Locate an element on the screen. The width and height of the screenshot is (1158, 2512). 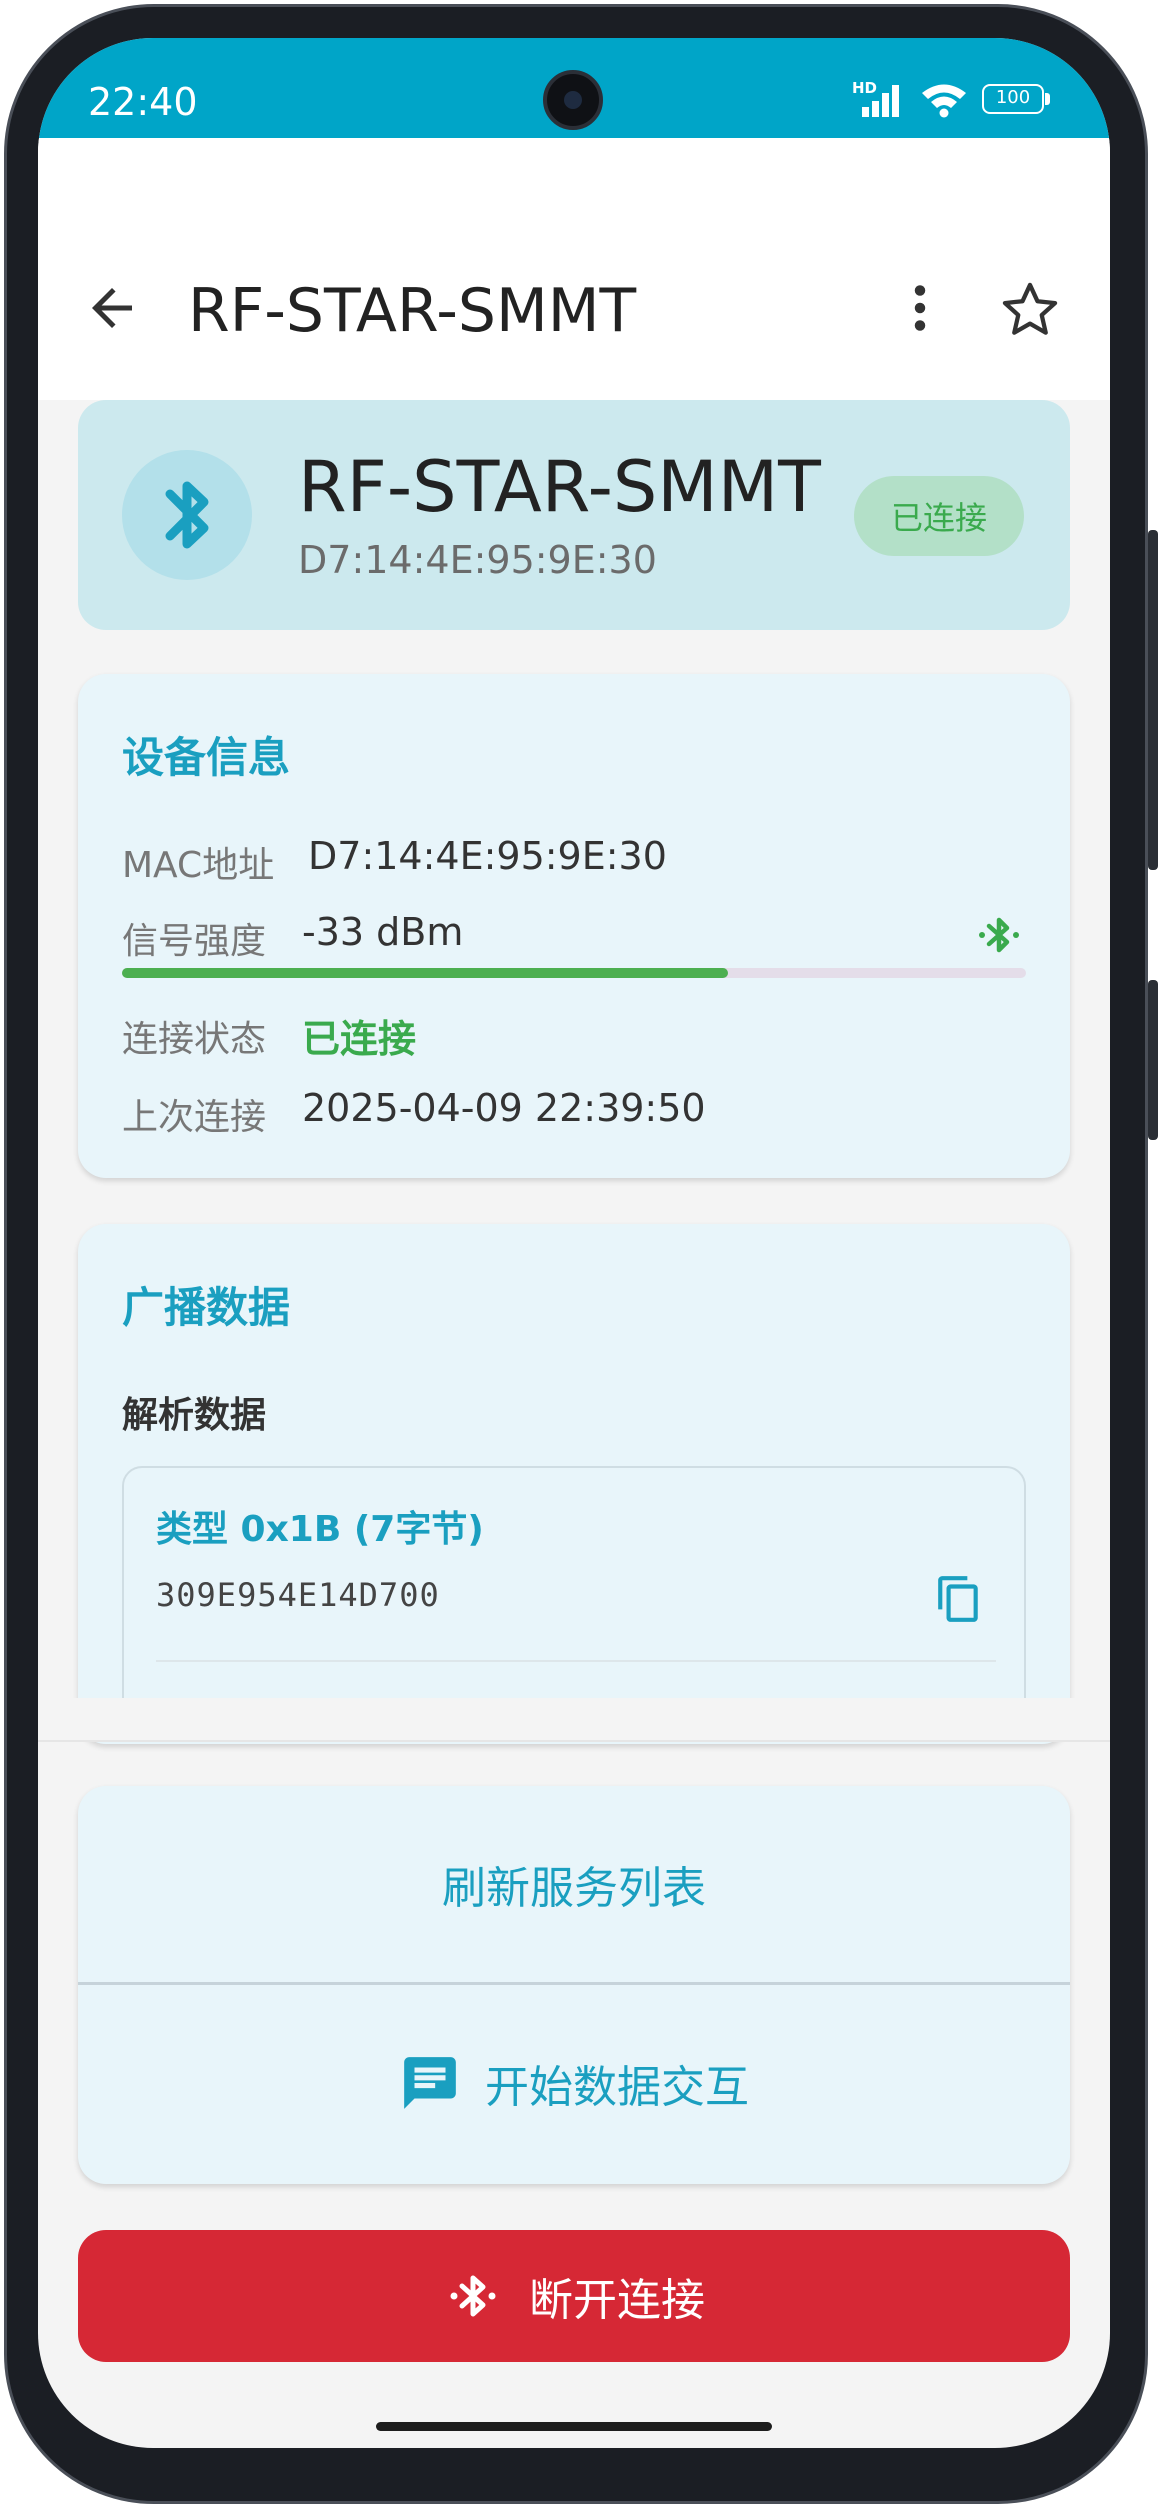
refresh-services-button: 刷新服务列表 is located at coordinates (574, 1884).